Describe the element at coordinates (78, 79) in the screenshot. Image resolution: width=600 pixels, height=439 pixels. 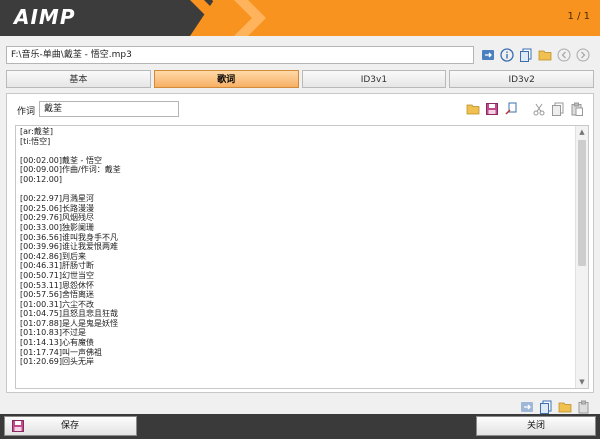
I see `tab-basic: 基本` at that location.